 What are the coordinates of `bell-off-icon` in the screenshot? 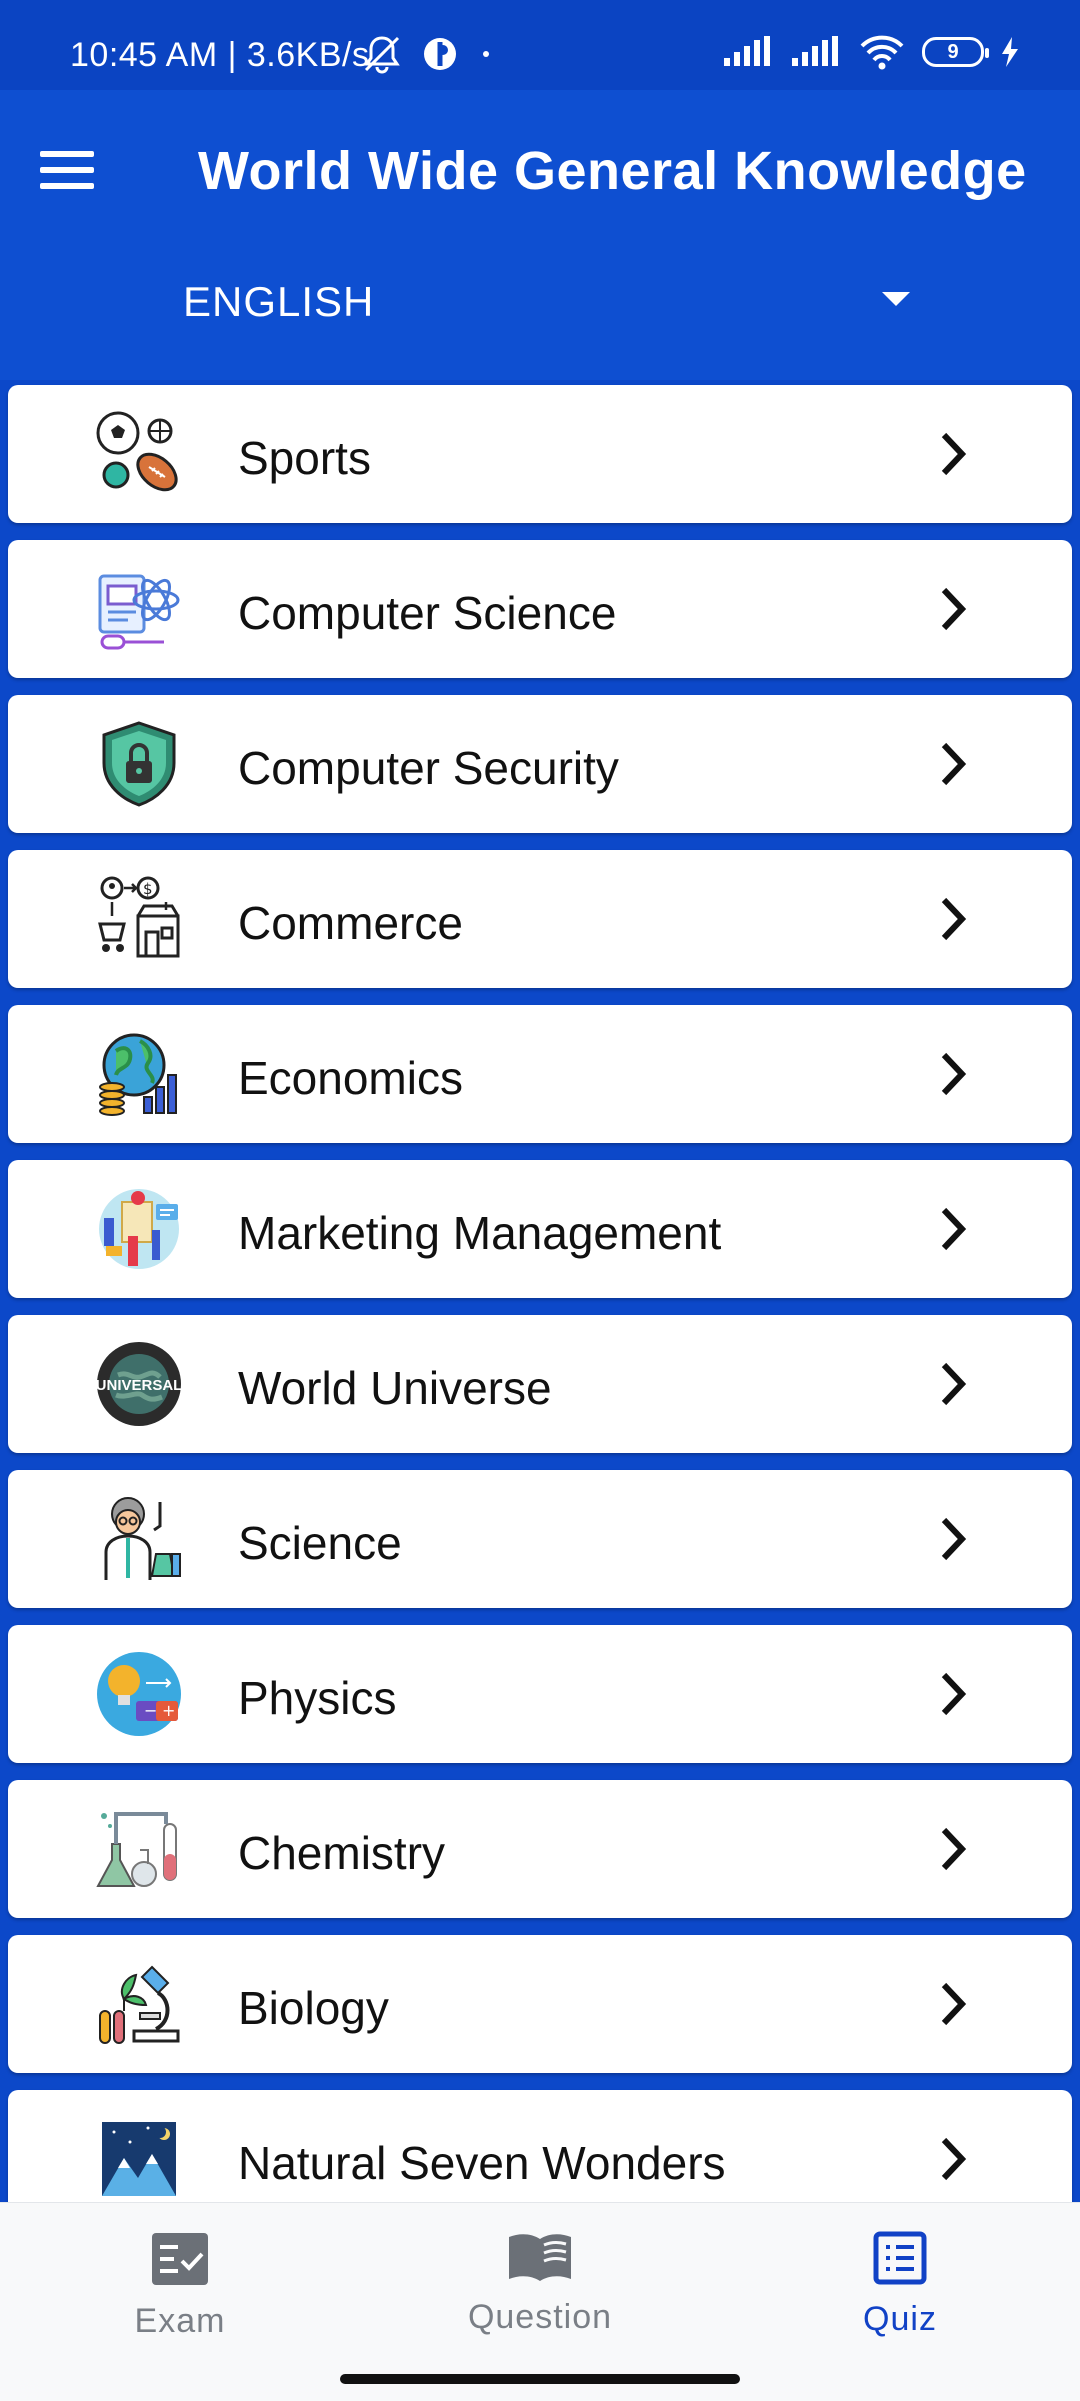 It's located at (382, 55).